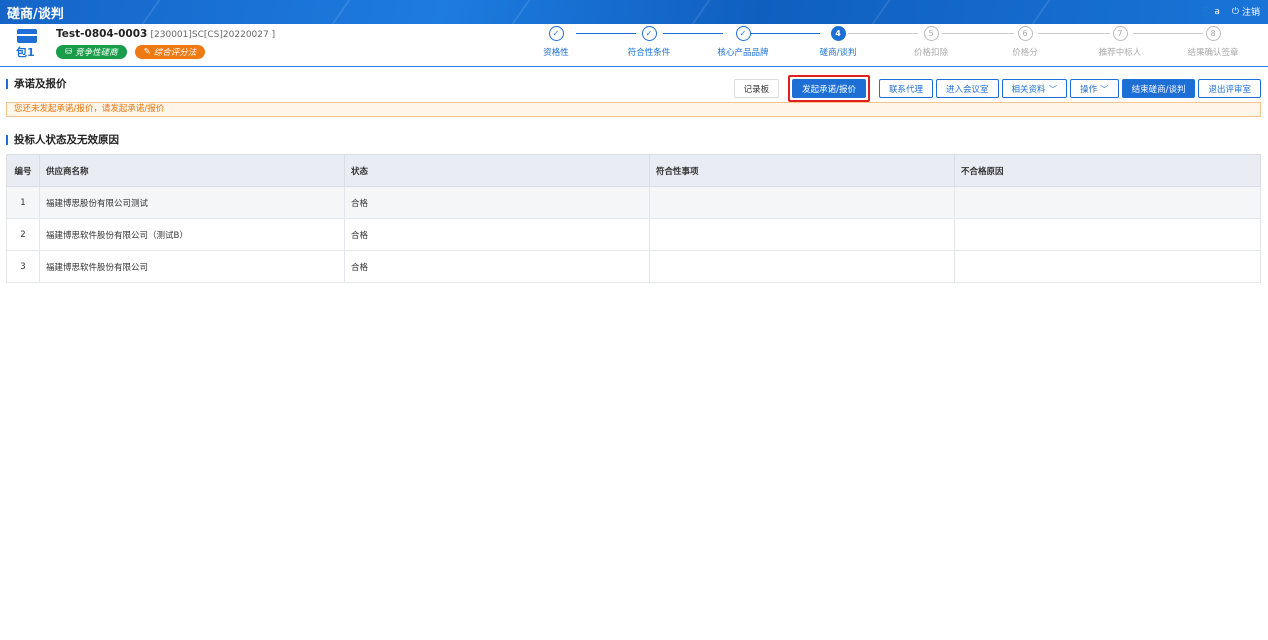 This screenshot has height=640, width=1268. I want to click on user-name: a, so click(1217, 11).